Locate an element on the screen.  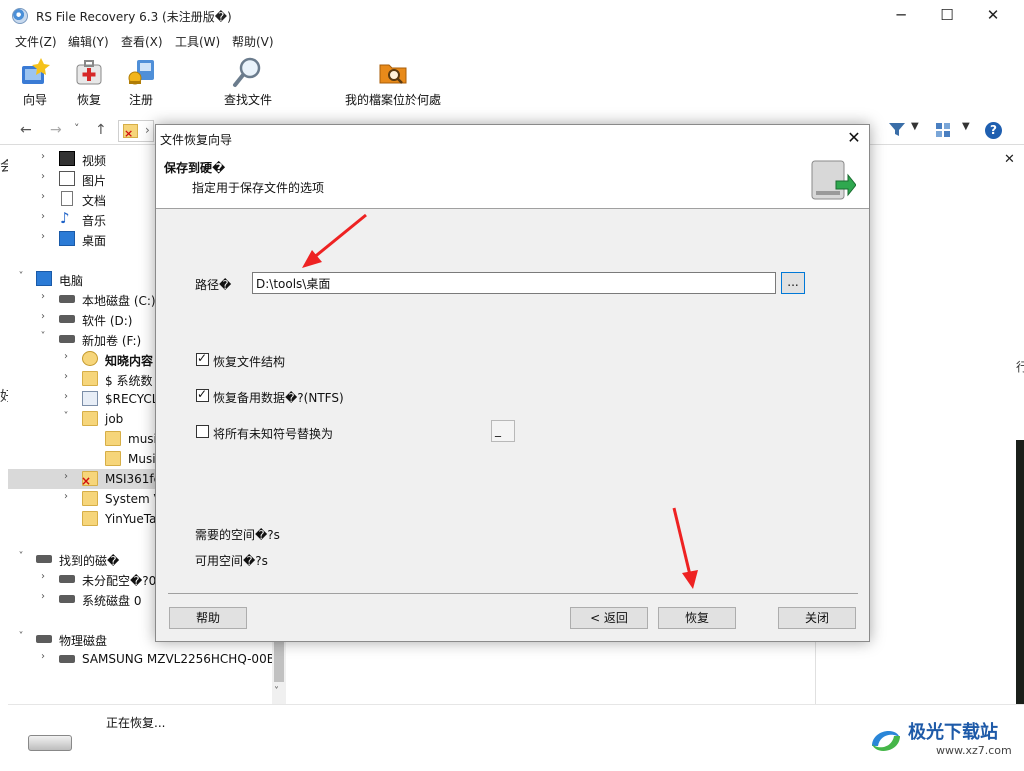
dialog-close-button: 关闭 is located at coordinates (817, 618).